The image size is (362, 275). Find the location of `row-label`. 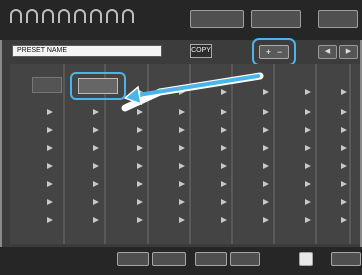

row-label is located at coordinates (47, 85).